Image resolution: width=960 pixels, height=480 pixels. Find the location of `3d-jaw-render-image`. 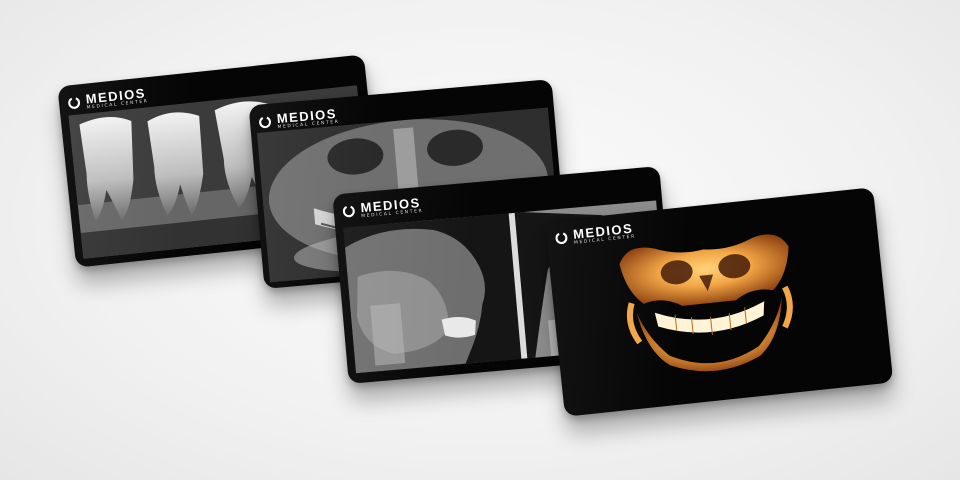

3d-jaw-render-image is located at coordinates (709, 304).